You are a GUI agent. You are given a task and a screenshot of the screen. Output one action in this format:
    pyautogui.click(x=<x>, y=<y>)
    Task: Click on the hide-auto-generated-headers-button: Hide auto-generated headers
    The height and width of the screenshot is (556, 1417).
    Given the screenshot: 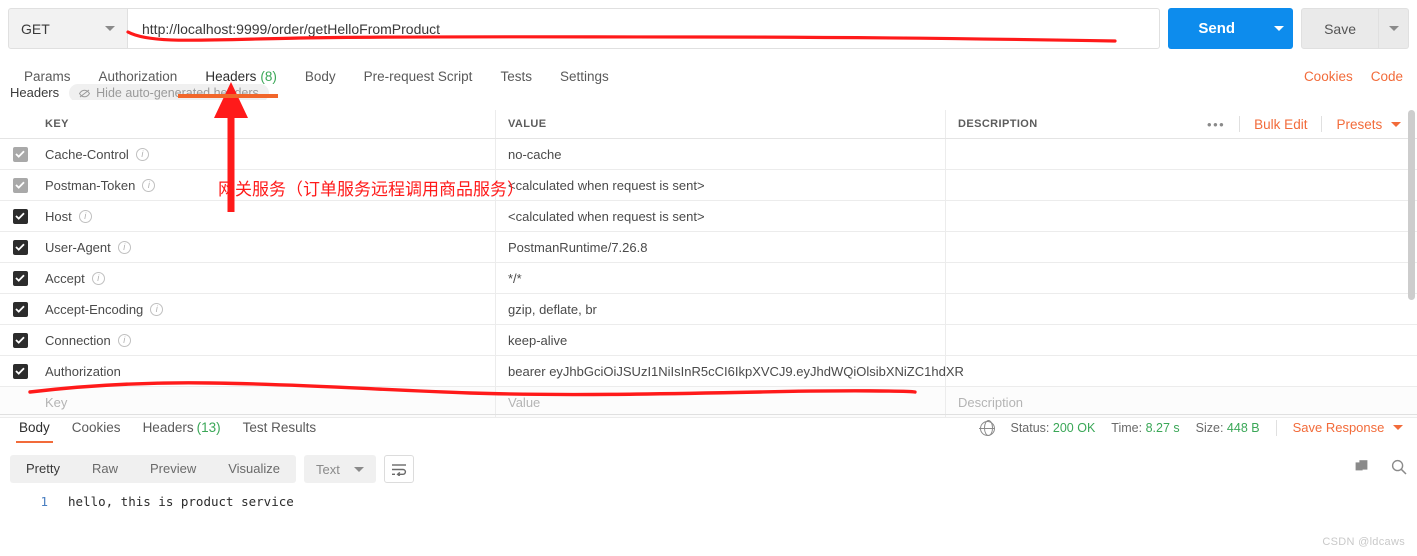 What is the action you would take?
    pyautogui.click(x=169, y=92)
    